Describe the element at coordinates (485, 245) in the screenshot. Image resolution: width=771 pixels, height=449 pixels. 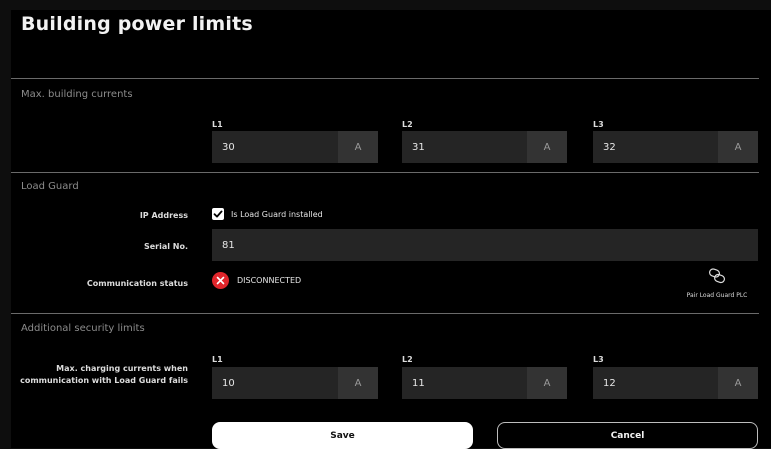
I see `serial-no-input: 81` at that location.